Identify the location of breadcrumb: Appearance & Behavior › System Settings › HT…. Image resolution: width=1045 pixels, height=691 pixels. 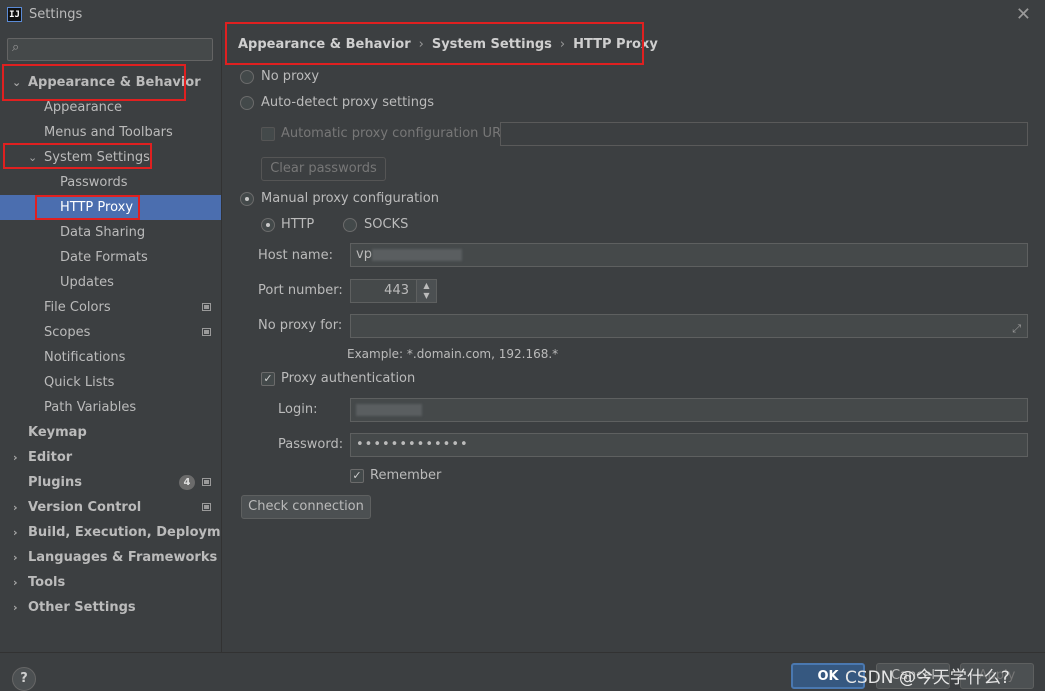
(448, 45).